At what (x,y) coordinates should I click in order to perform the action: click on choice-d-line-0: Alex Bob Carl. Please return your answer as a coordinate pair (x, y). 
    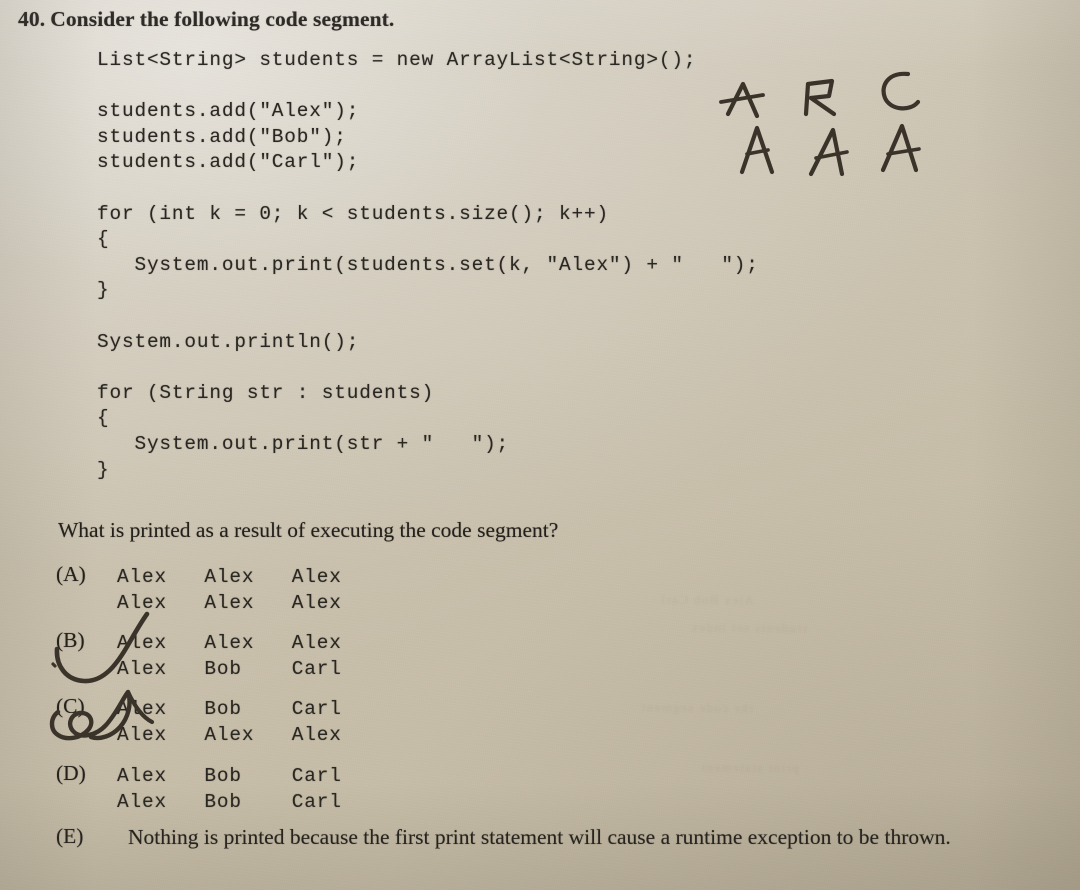
    Looking at the image, I should click on (229, 776).